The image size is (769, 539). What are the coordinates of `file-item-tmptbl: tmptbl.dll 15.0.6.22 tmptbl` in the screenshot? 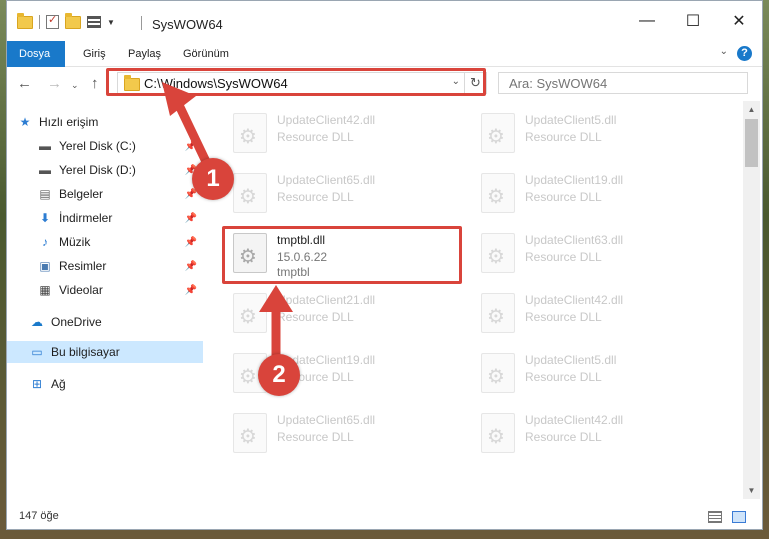 It's located at (339, 257).